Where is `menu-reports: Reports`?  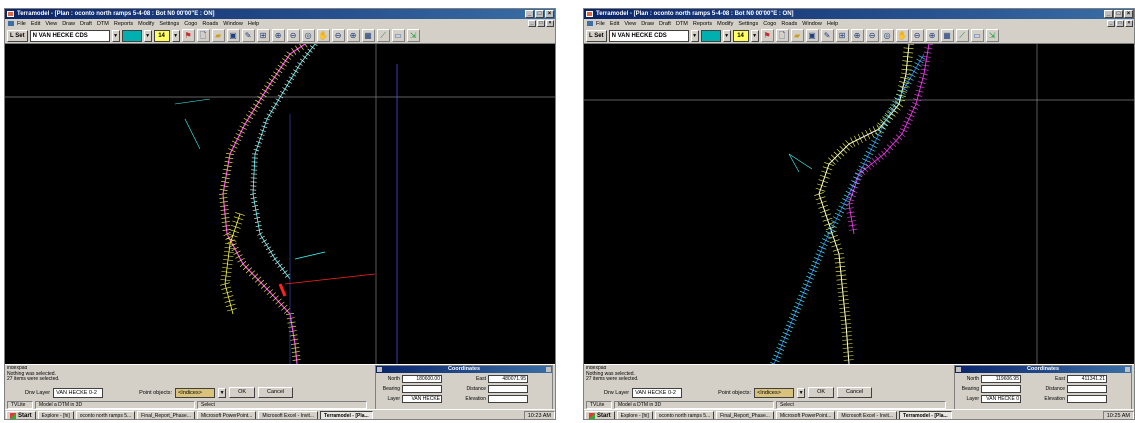 menu-reports: Reports is located at coordinates (123, 24).